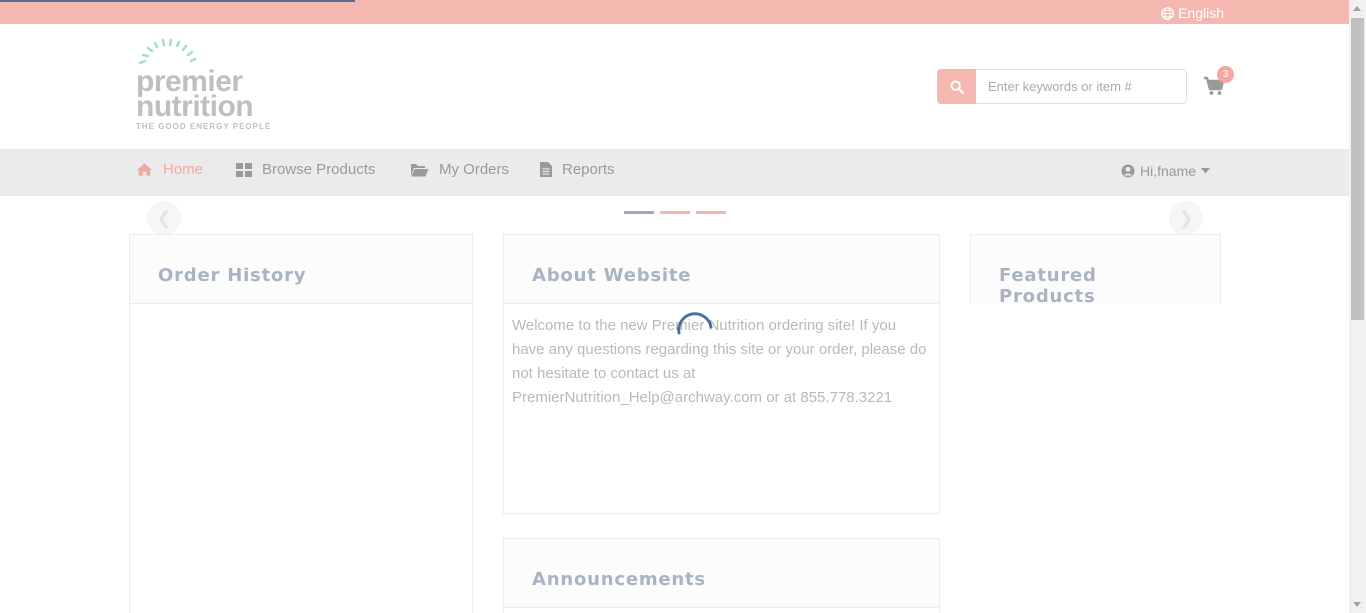 This screenshot has width=1366, height=613. What do you see at coordinates (177, 1) in the screenshot?
I see `page-load-progress` at bounding box center [177, 1].